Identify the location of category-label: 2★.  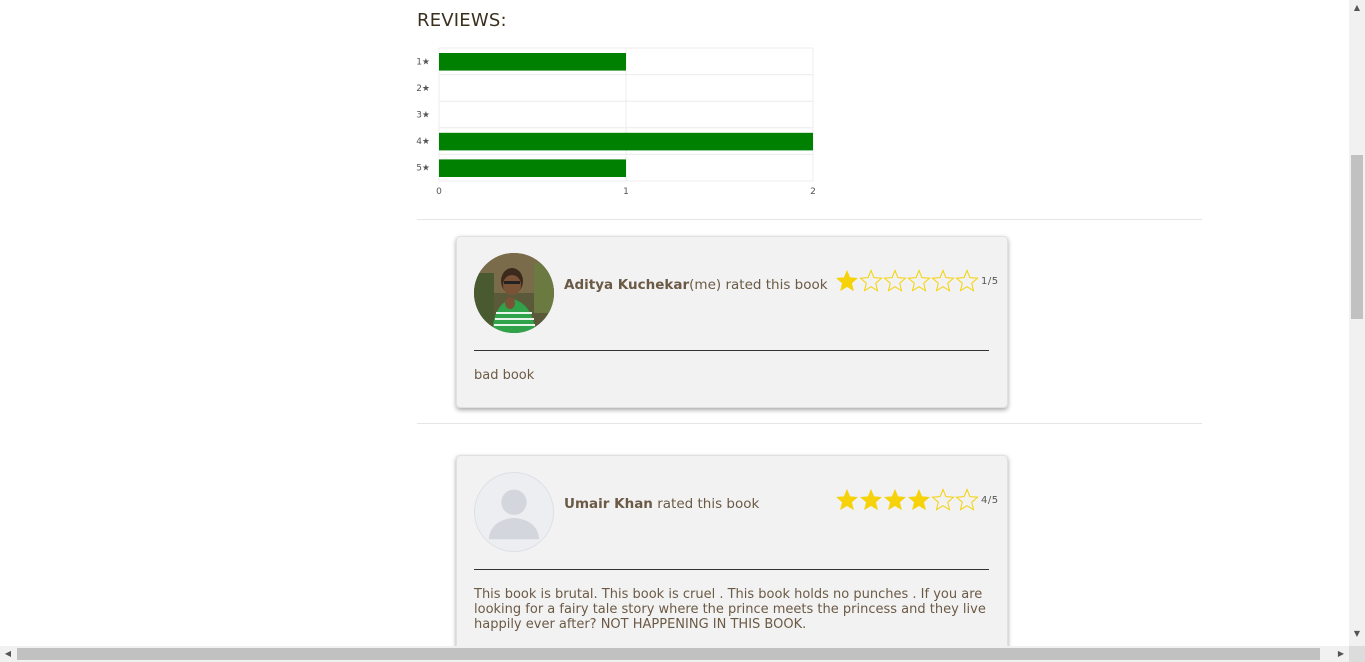
(423, 89).